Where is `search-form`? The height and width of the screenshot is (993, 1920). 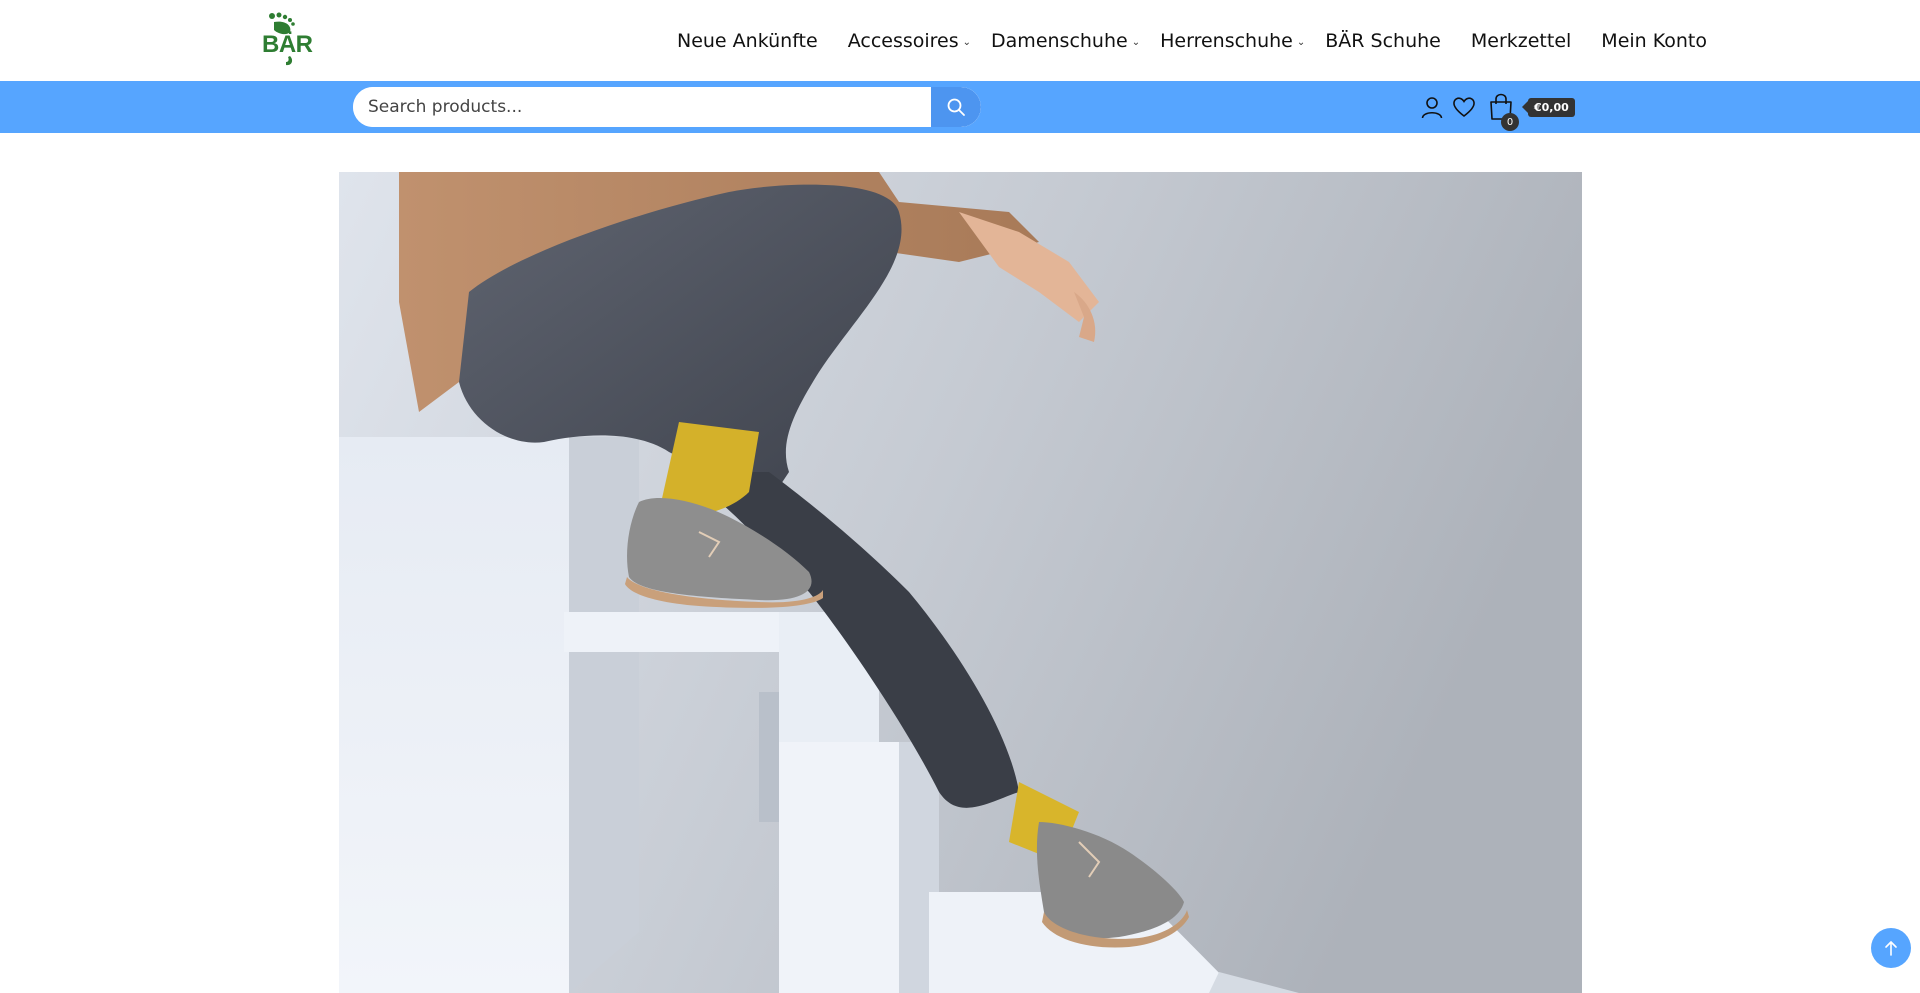 search-form is located at coordinates (667, 107).